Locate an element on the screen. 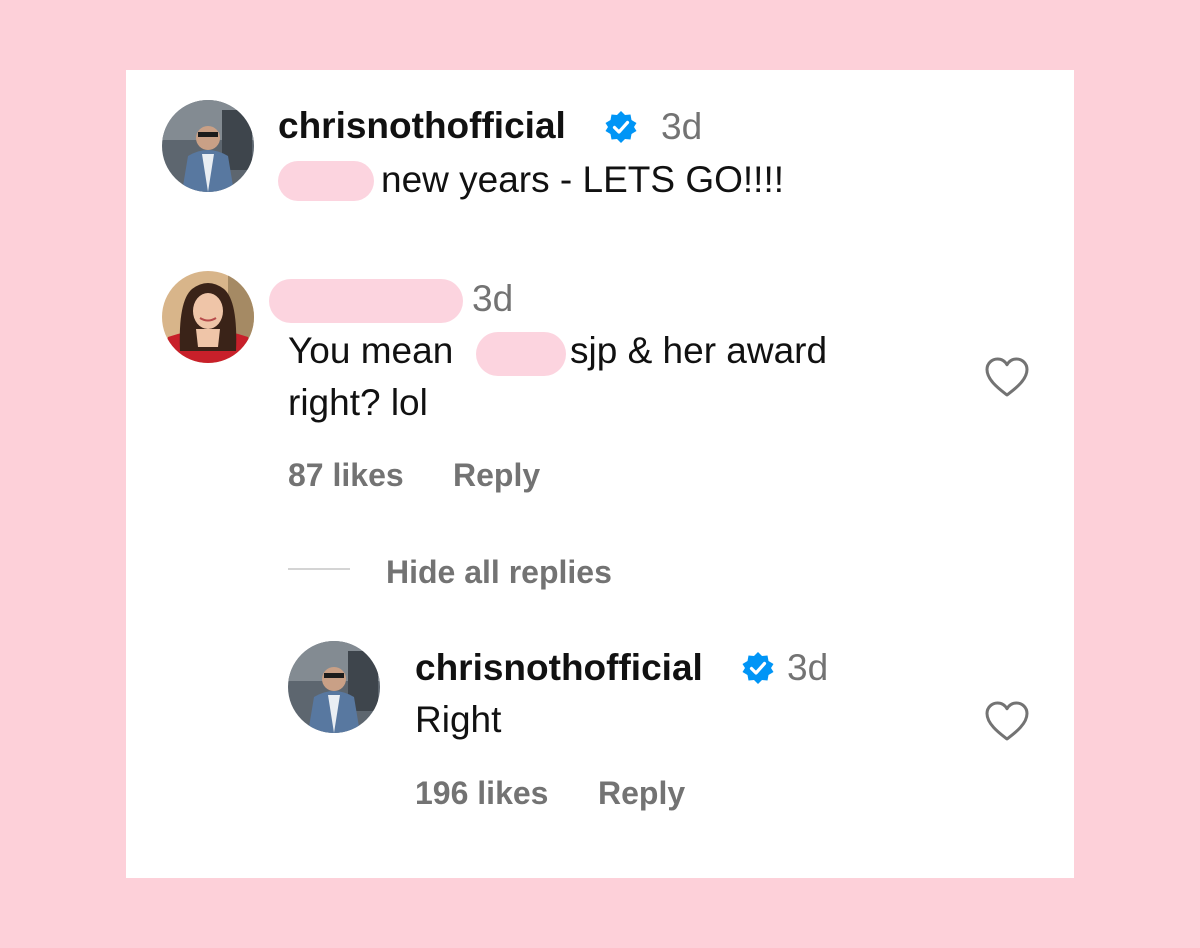  thread-divider is located at coordinates (319, 569).